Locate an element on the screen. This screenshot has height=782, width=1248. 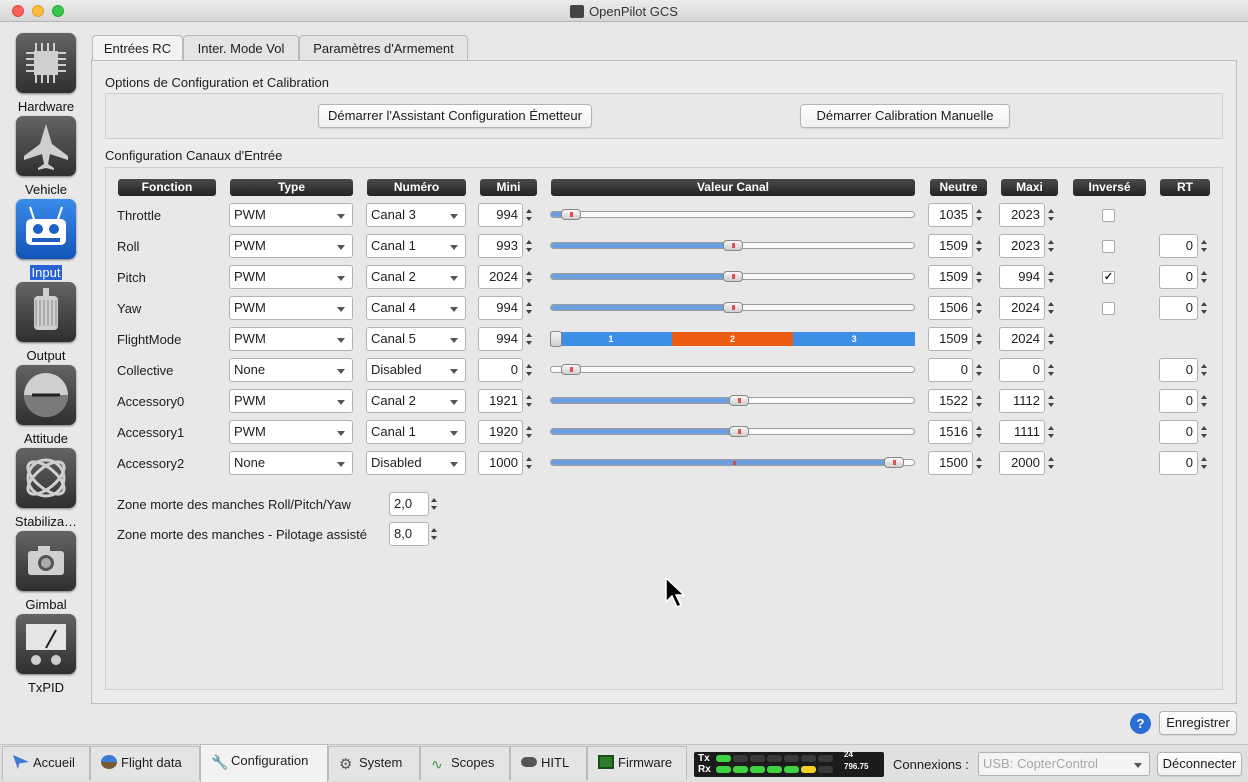
maxi-stepper-roll is located at coordinates (1051, 246).